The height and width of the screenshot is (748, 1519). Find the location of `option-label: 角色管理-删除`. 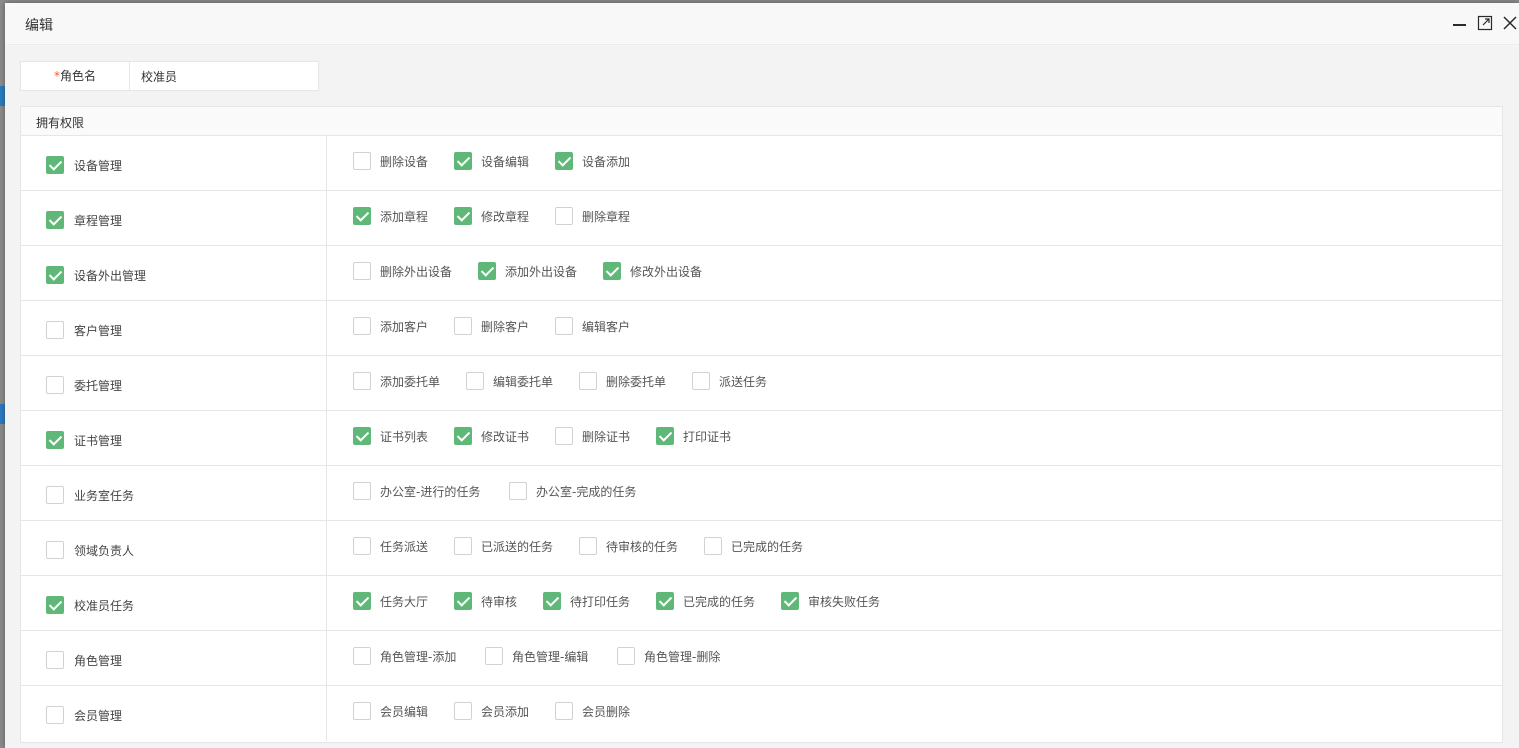

option-label: 角色管理-删除 is located at coordinates (682, 657).